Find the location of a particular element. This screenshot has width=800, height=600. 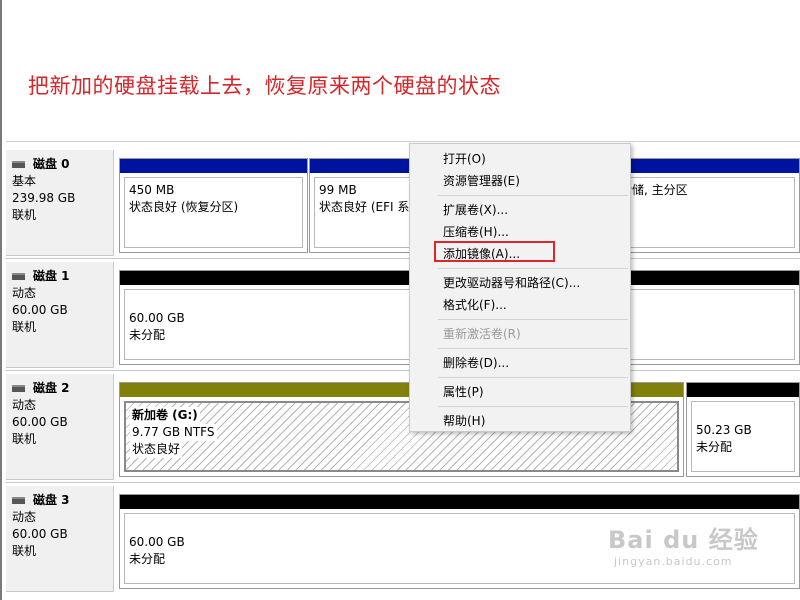

disk-info: 磁盘 2 动态 60.00 GB 联机 is located at coordinates (60, 427).